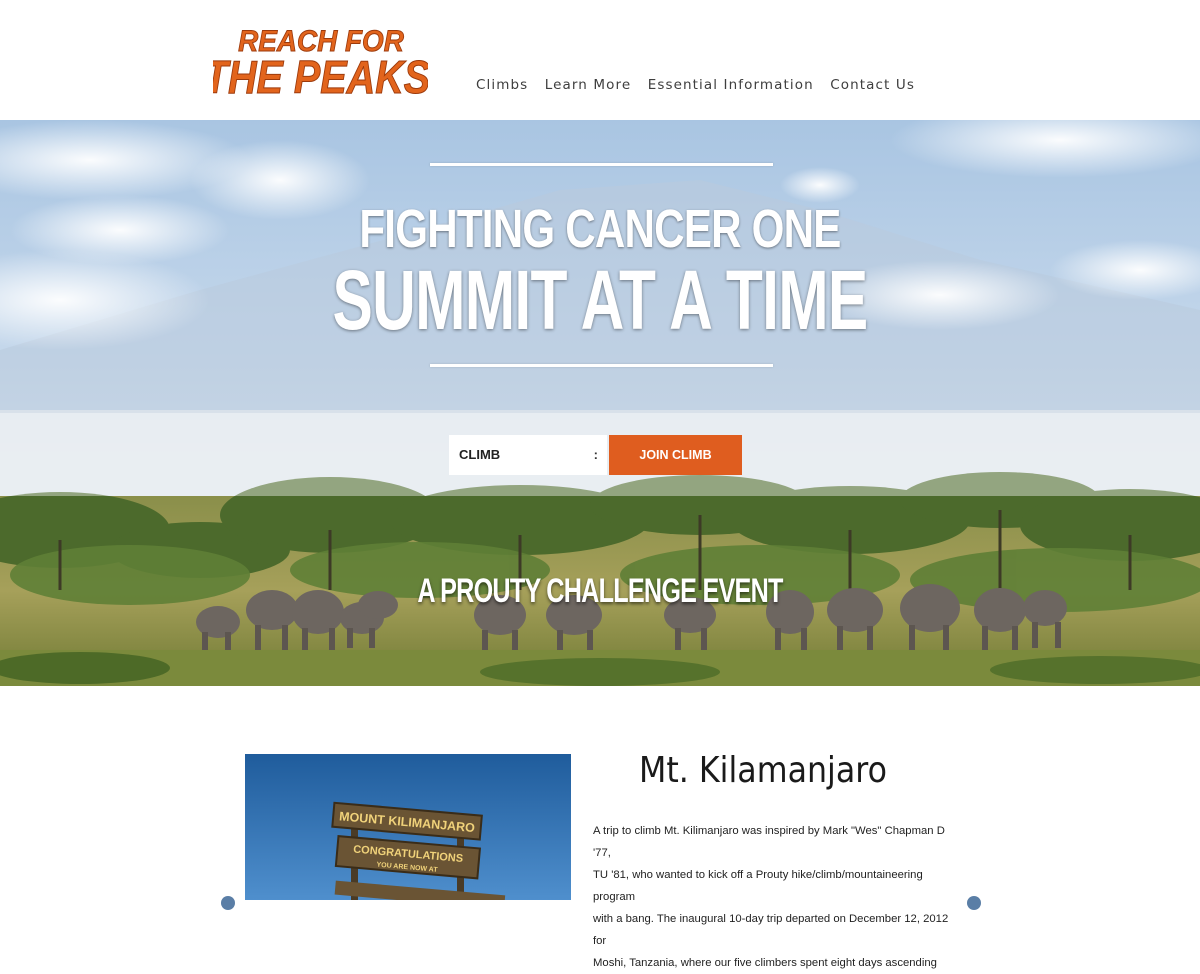 This screenshot has height=974, width=1200. I want to click on hero-bottom-rule, so click(601, 365).